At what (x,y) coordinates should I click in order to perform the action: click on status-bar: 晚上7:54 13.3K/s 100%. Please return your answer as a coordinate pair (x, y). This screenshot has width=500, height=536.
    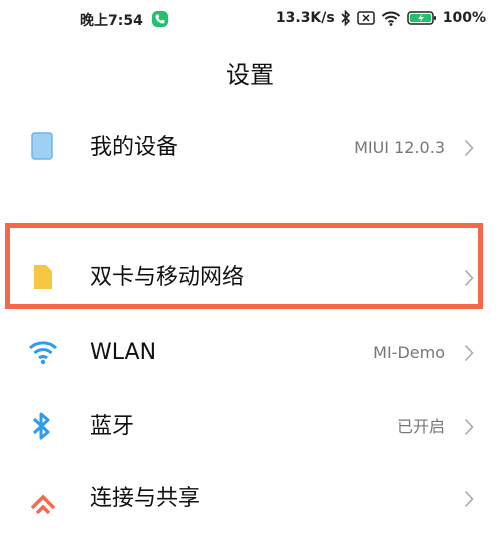
    Looking at the image, I should click on (250, 20).